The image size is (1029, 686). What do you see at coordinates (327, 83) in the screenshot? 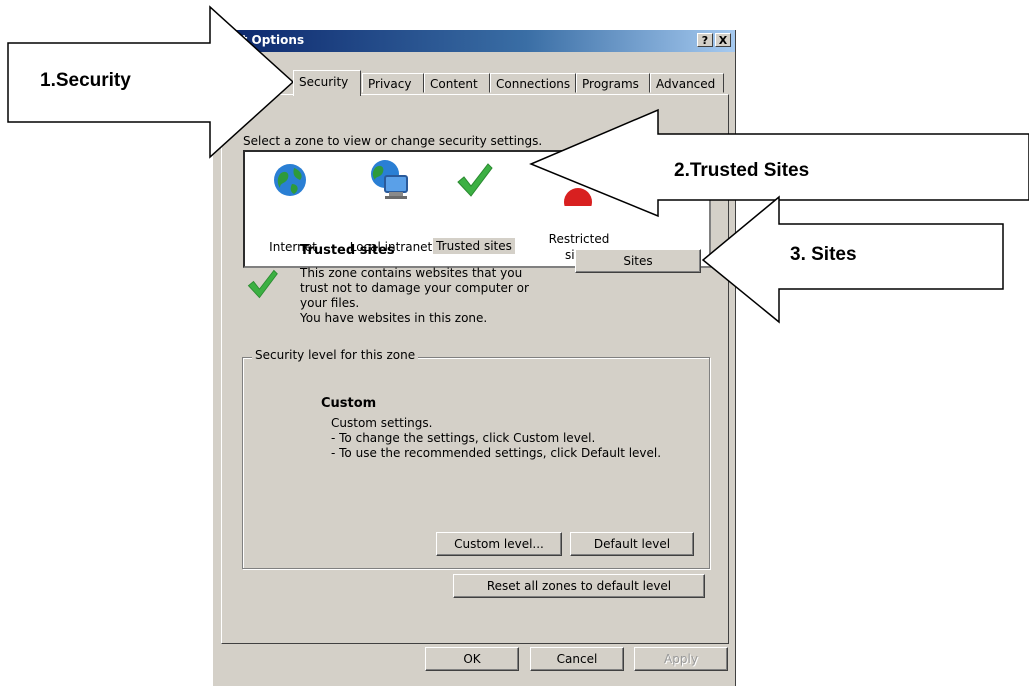
I see `tab-security: Security` at bounding box center [327, 83].